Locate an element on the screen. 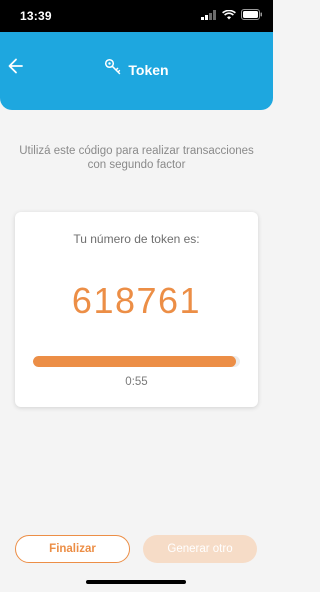  status-icons is located at coordinates (232, 14).